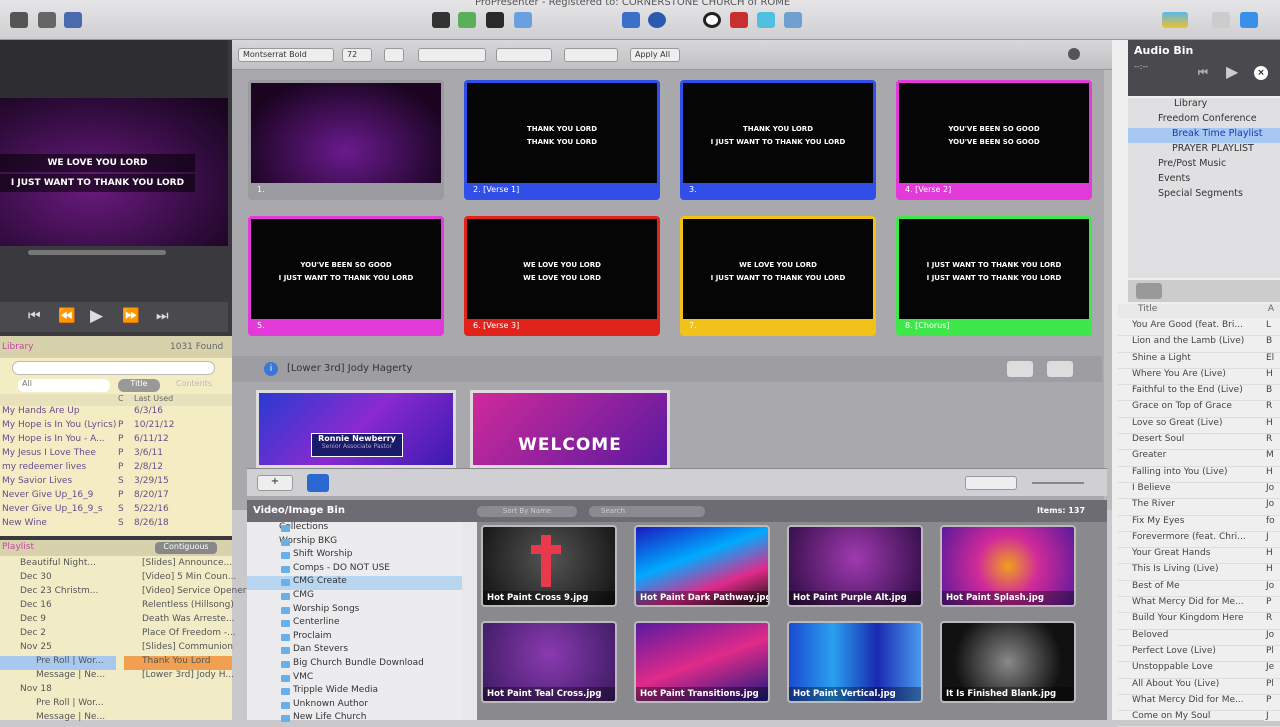  What do you see at coordinates (1199, 426) in the screenshot?
I see `song-row: Love so Great (Live) H` at bounding box center [1199, 426].